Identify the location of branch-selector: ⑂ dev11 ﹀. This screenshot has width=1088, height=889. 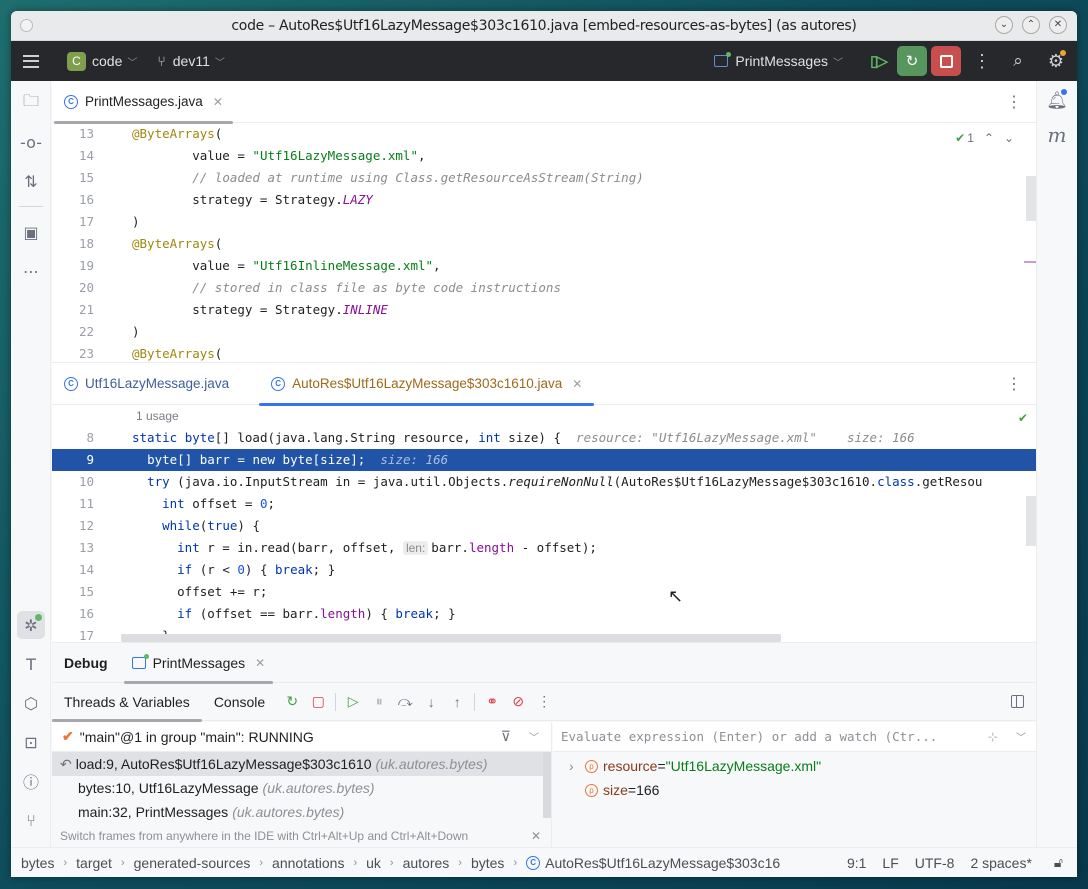
(181, 61).